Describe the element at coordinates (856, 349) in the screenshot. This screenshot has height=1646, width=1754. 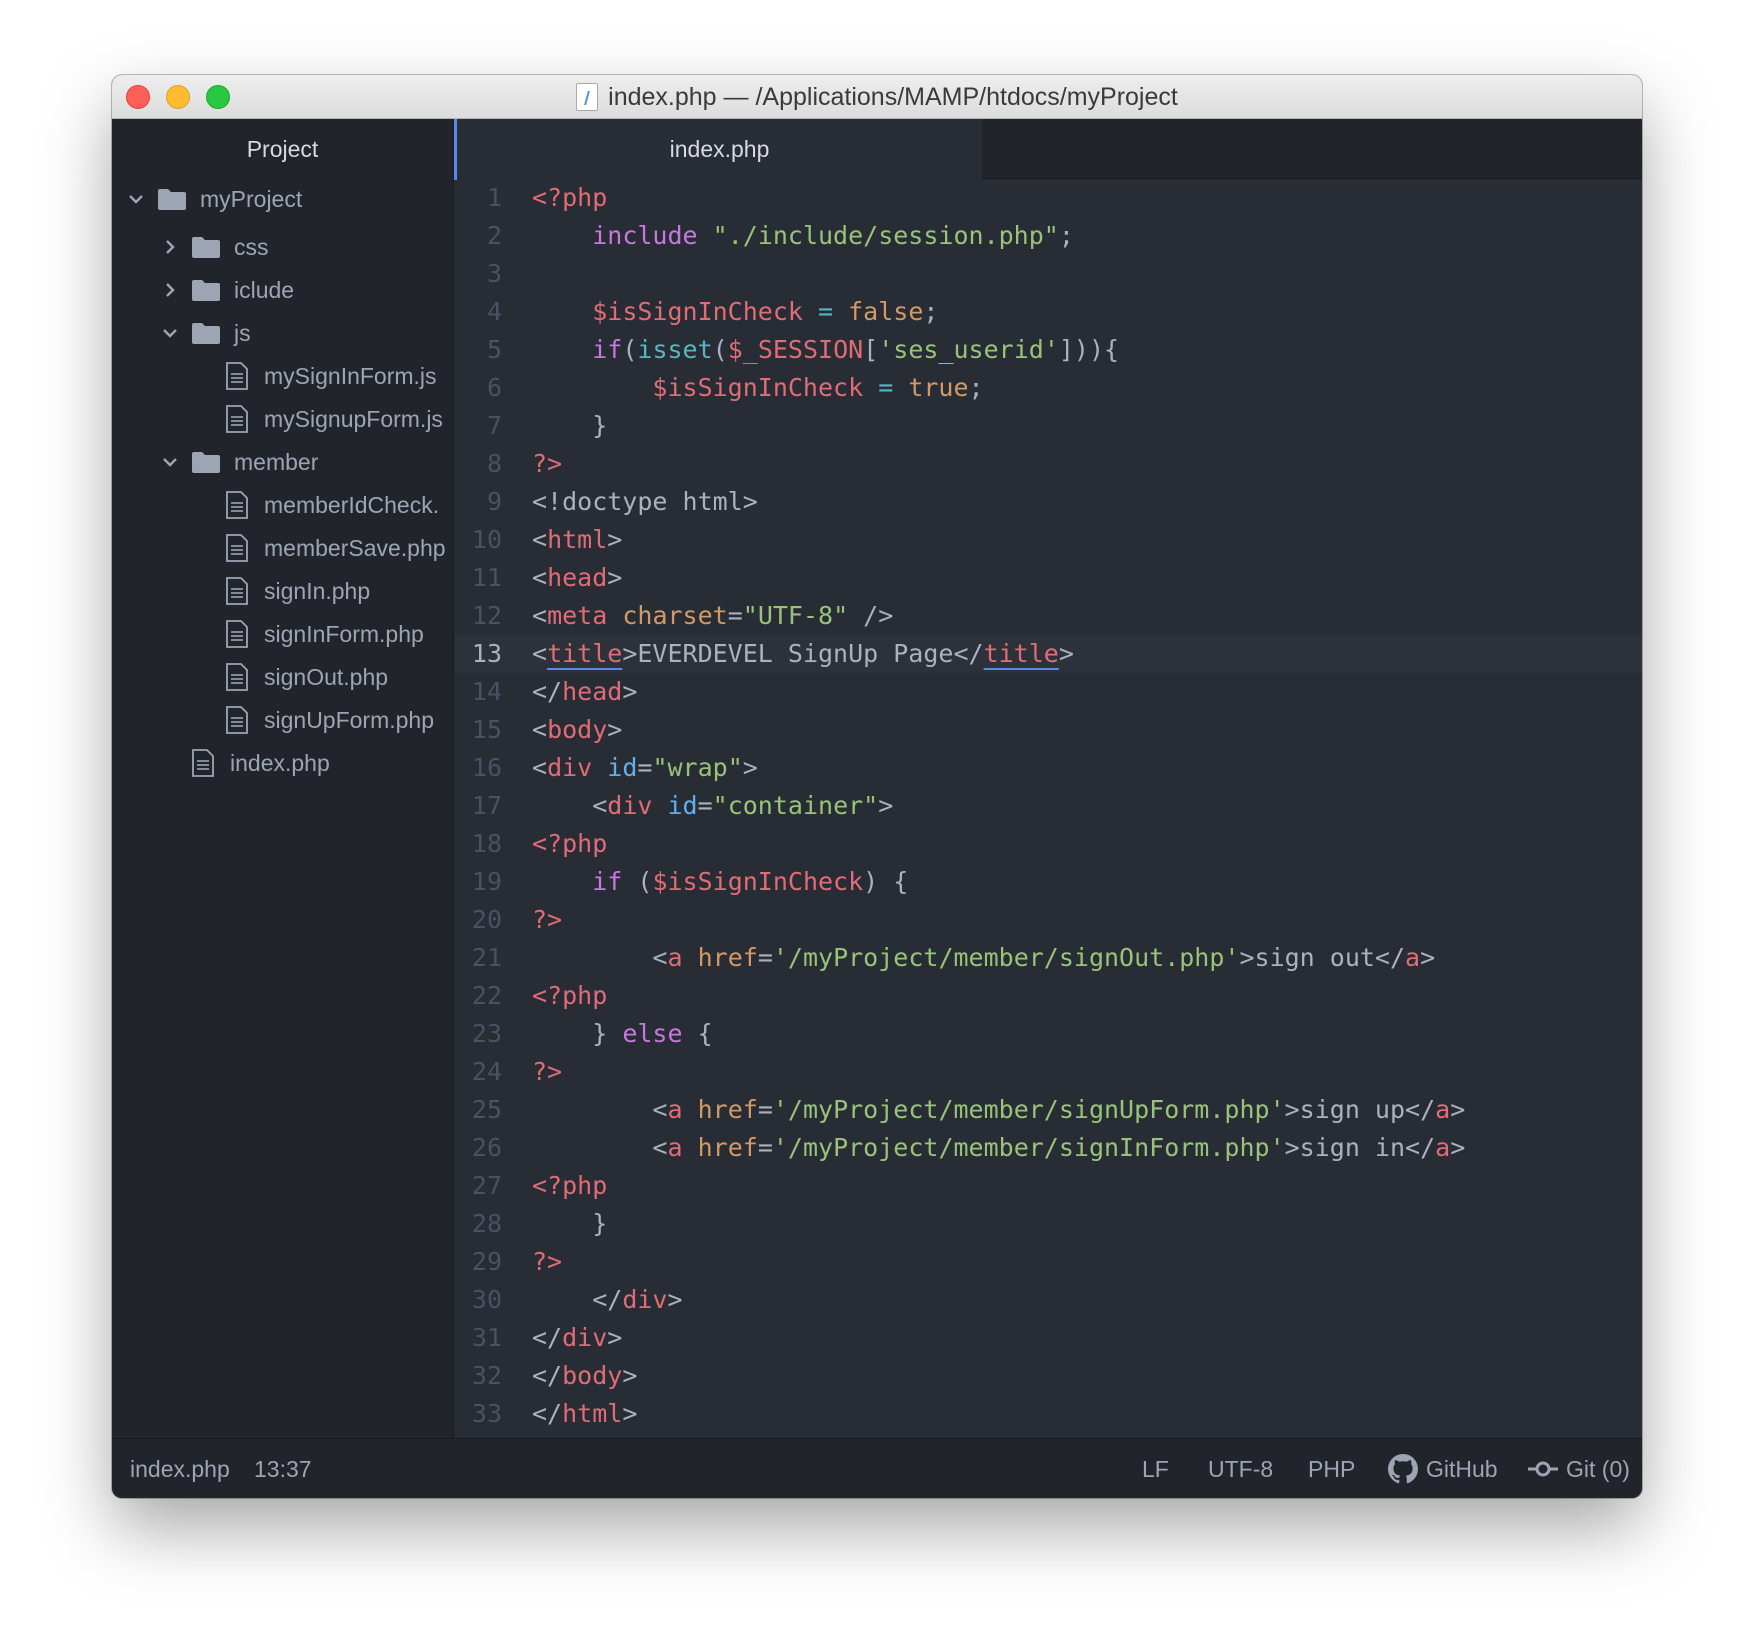
I see `code-text: if(isset($_SESSION['ses_userid'])){` at that location.